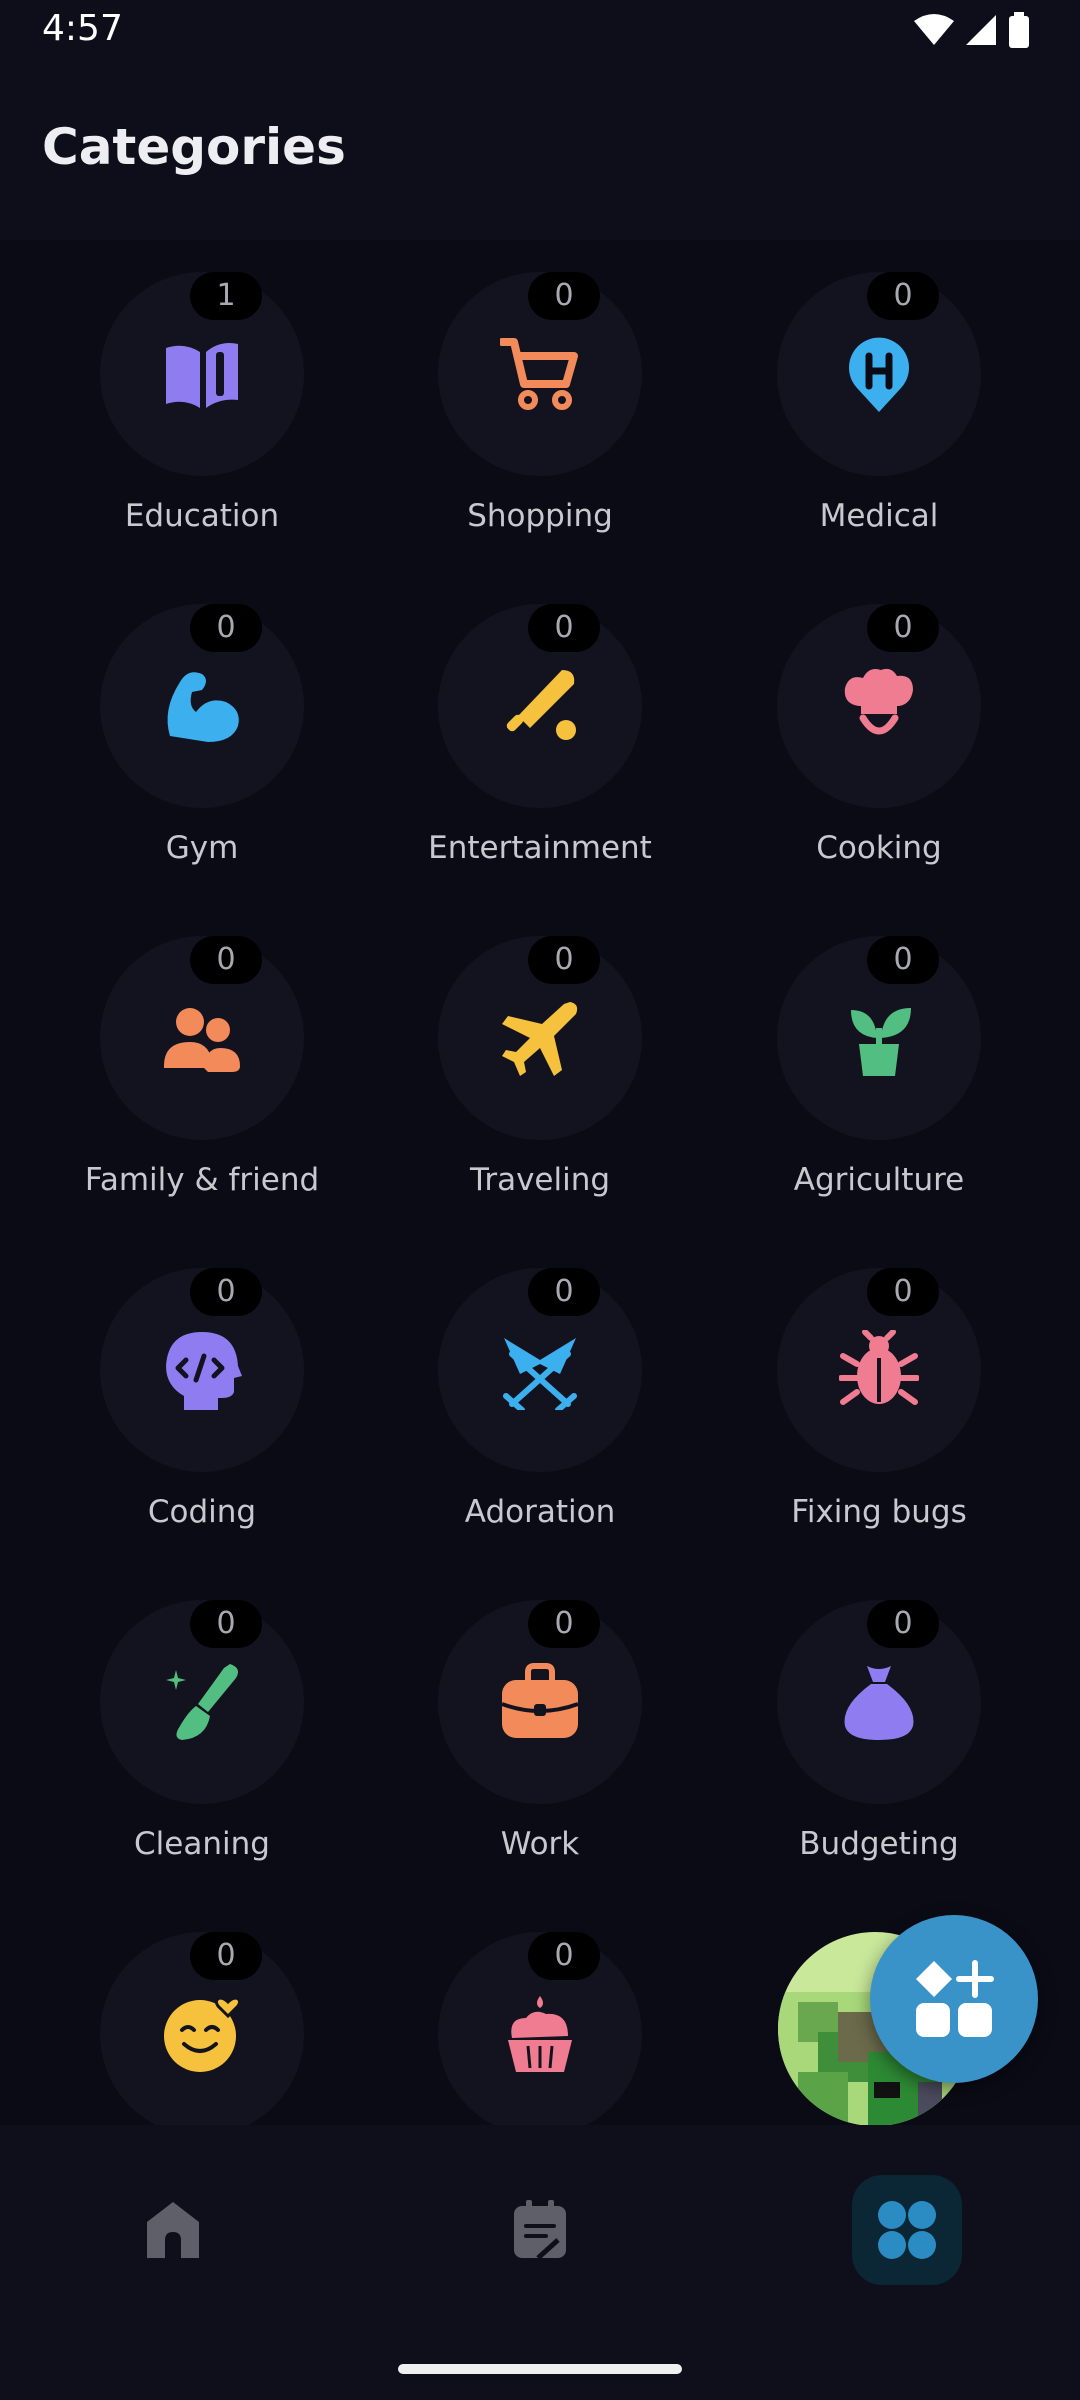  I want to click on category-shopping: 0 Shopping, so click(540, 390).